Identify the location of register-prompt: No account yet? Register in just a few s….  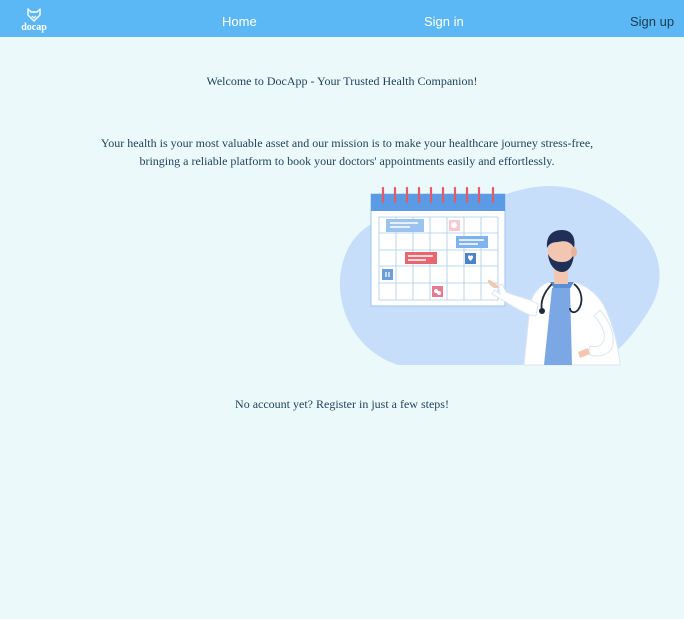
(342, 404).